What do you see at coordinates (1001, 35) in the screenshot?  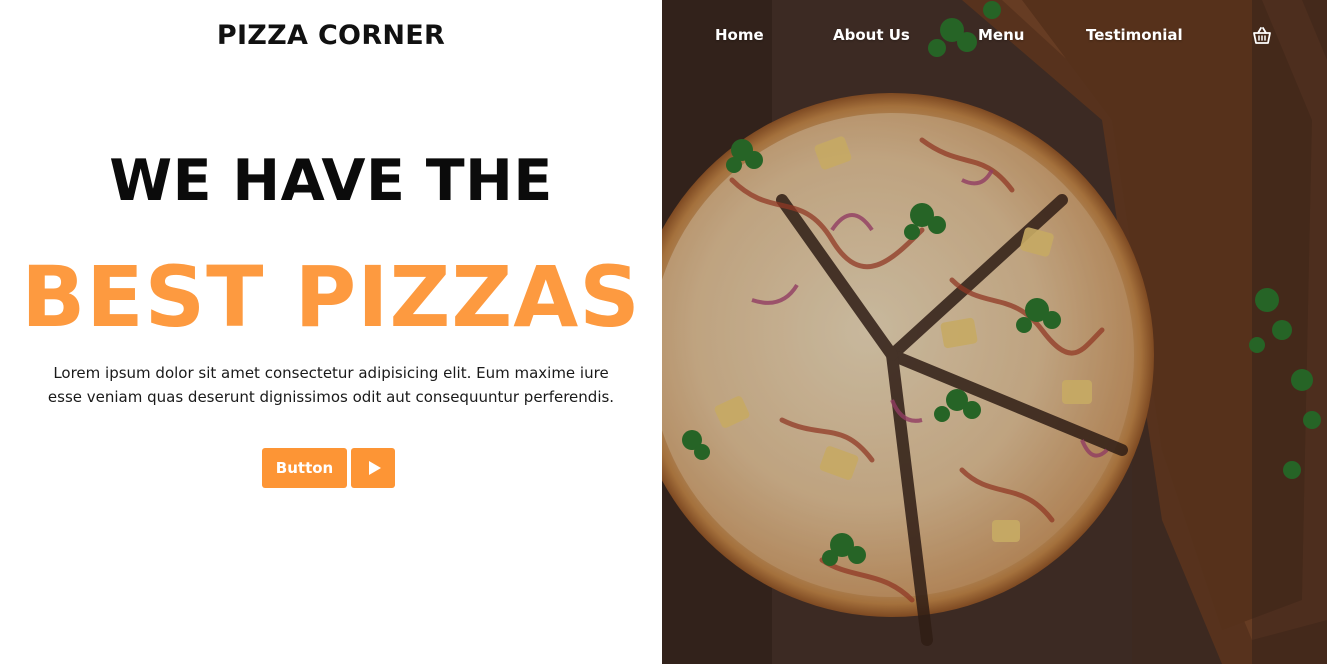 I see `nav-item-menu: Menu` at bounding box center [1001, 35].